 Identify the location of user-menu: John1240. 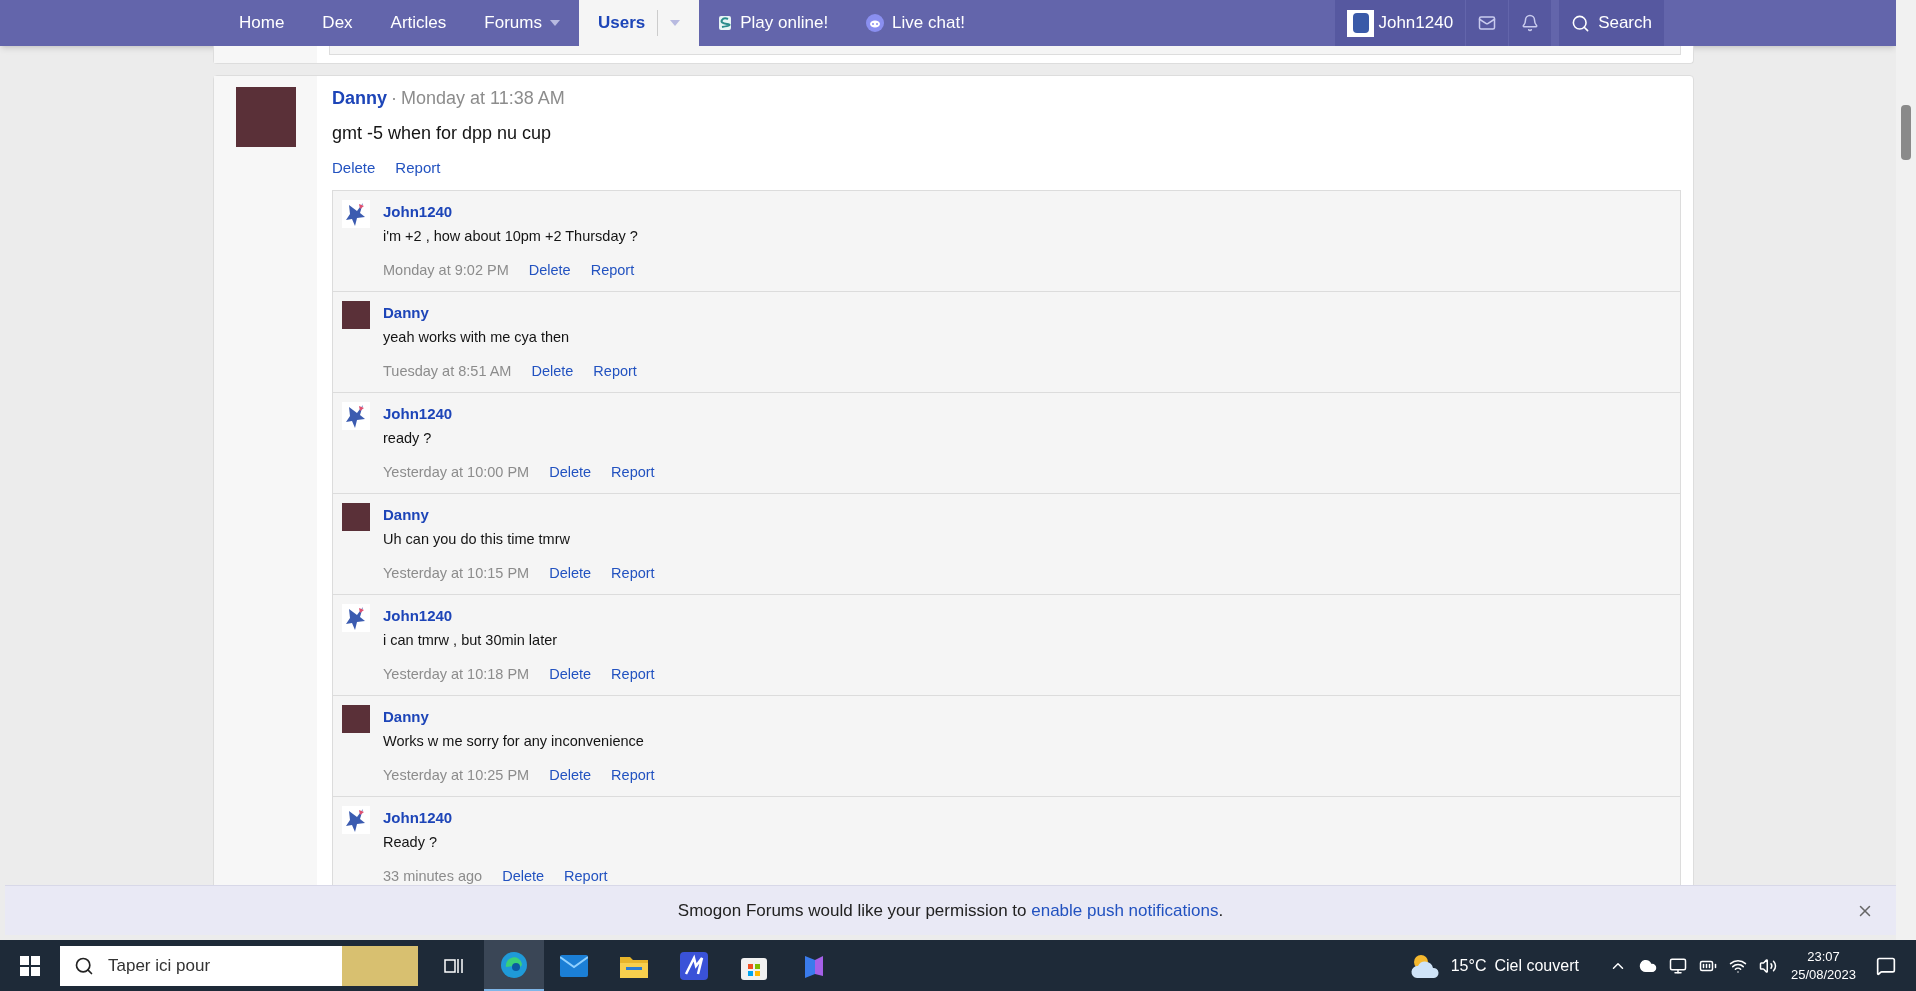
(1400, 23).